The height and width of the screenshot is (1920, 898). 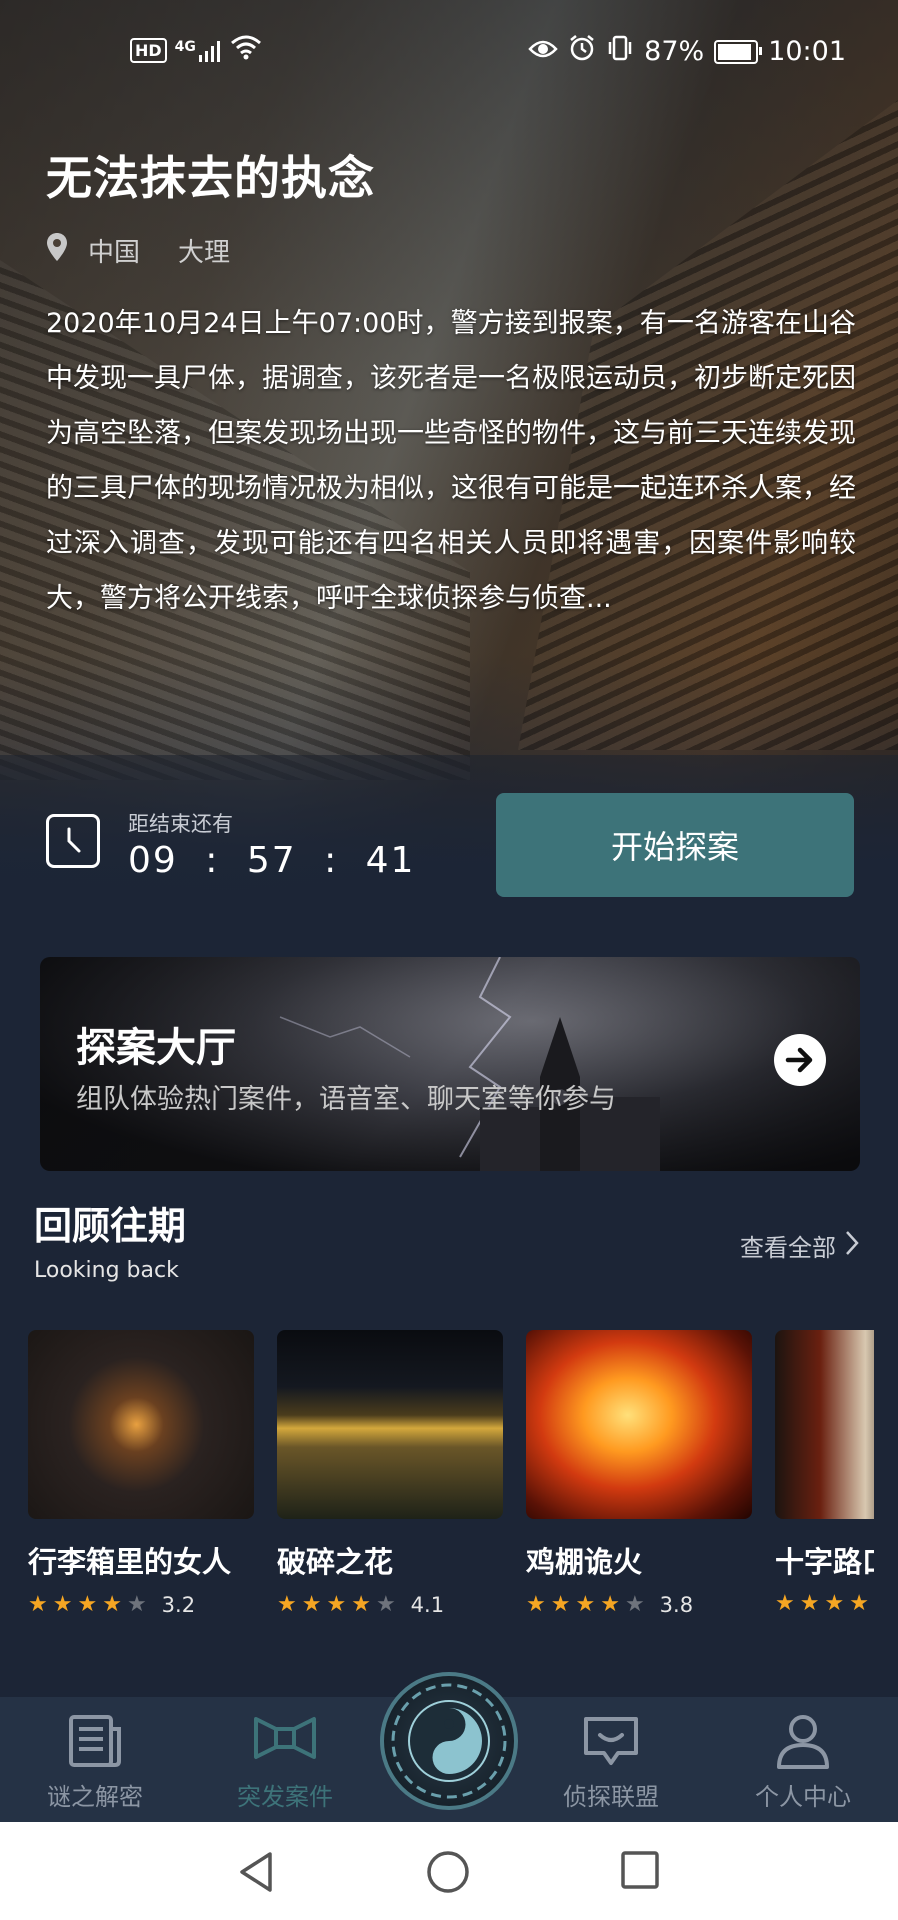 I want to click on case-card-title: 鸡棚诡火, so click(x=584, y=1562).